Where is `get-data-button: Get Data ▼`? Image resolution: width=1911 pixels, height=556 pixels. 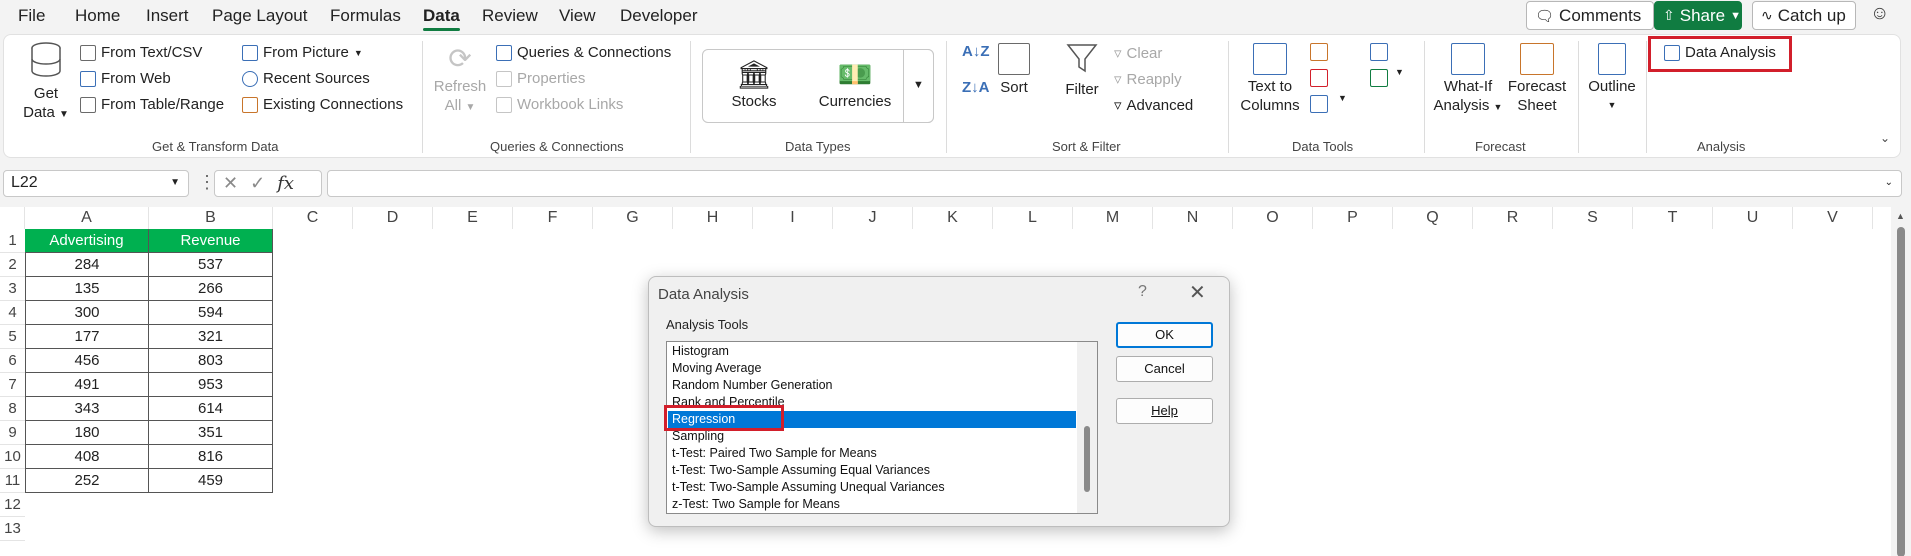 get-data-button: Get Data ▼ is located at coordinates (46, 82).